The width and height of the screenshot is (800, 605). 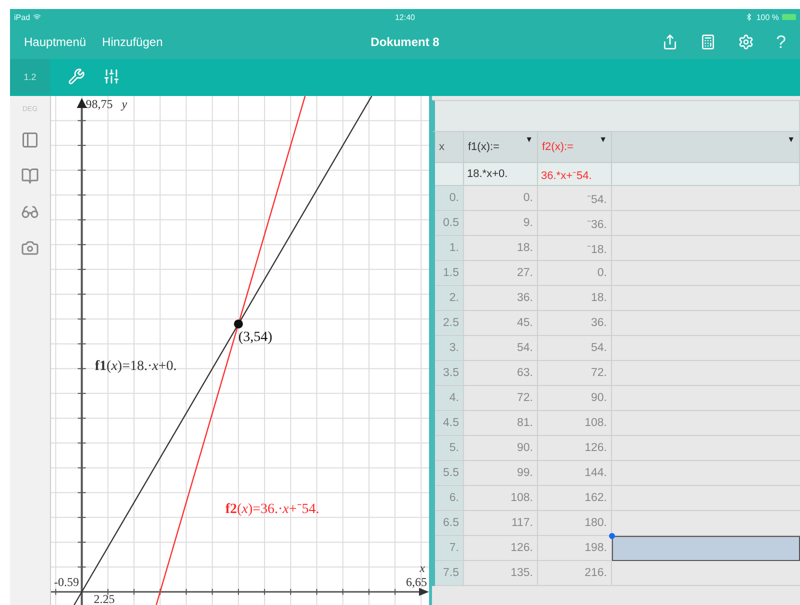 I want to click on table-cell: 2.5, so click(x=449, y=323).